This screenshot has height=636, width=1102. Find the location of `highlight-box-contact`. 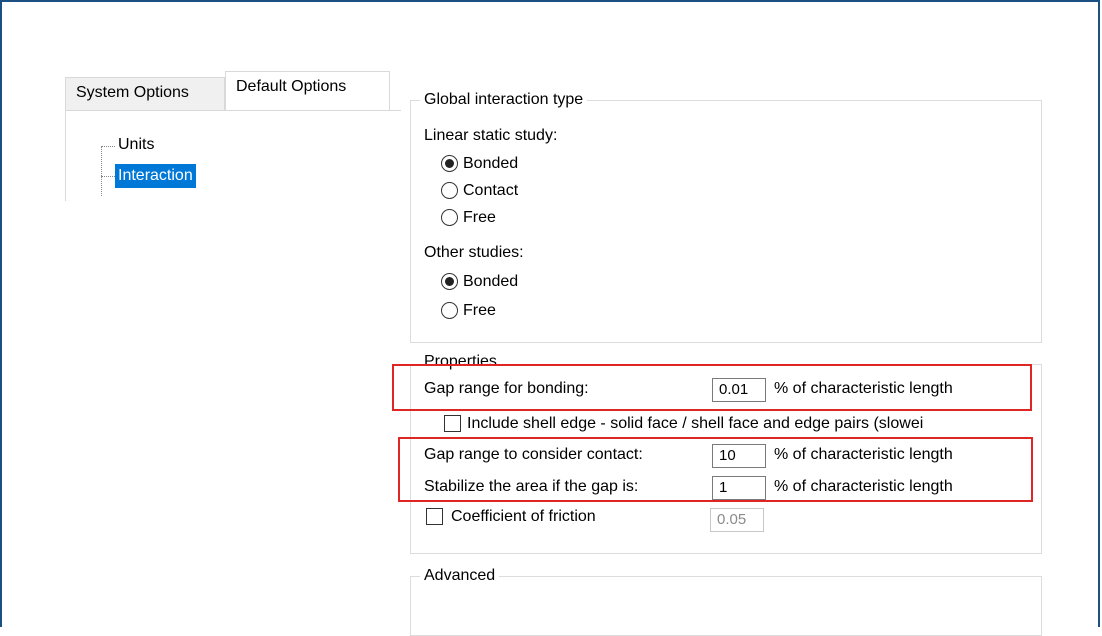

highlight-box-contact is located at coordinates (715, 469).